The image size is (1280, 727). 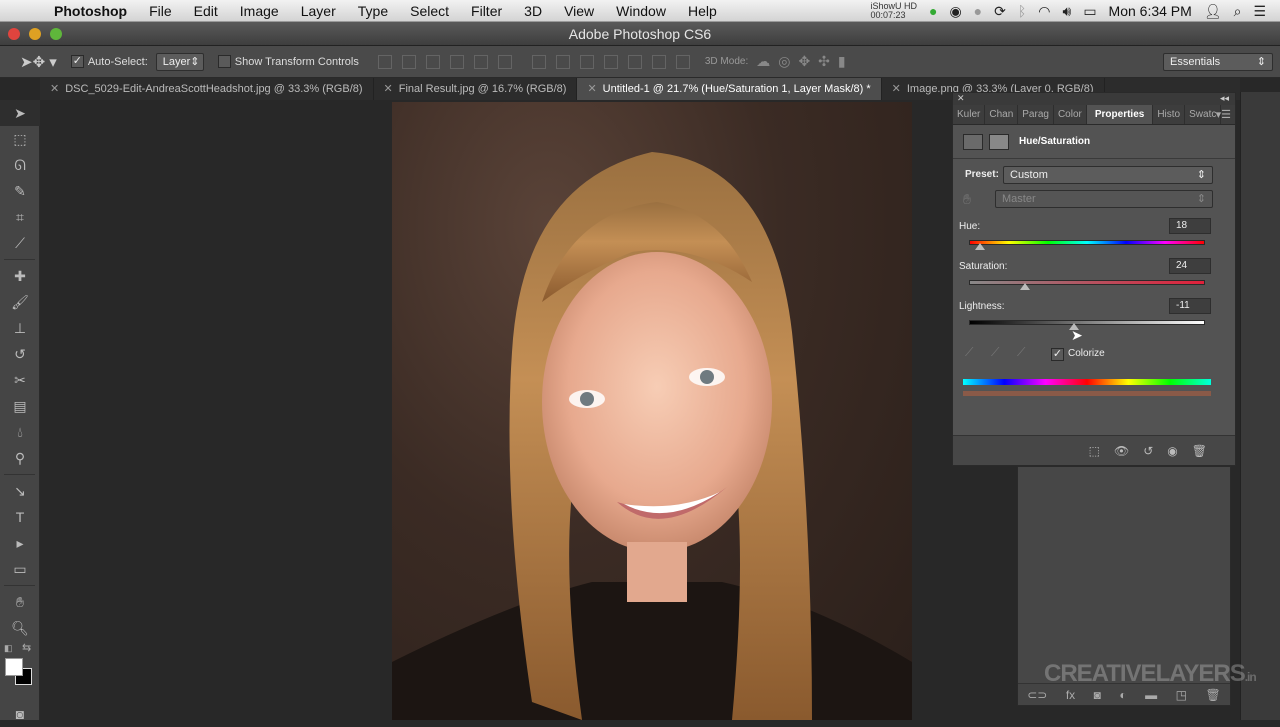 What do you see at coordinates (20, 113) in the screenshot?
I see `move-tool: ➤` at bounding box center [20, 113].